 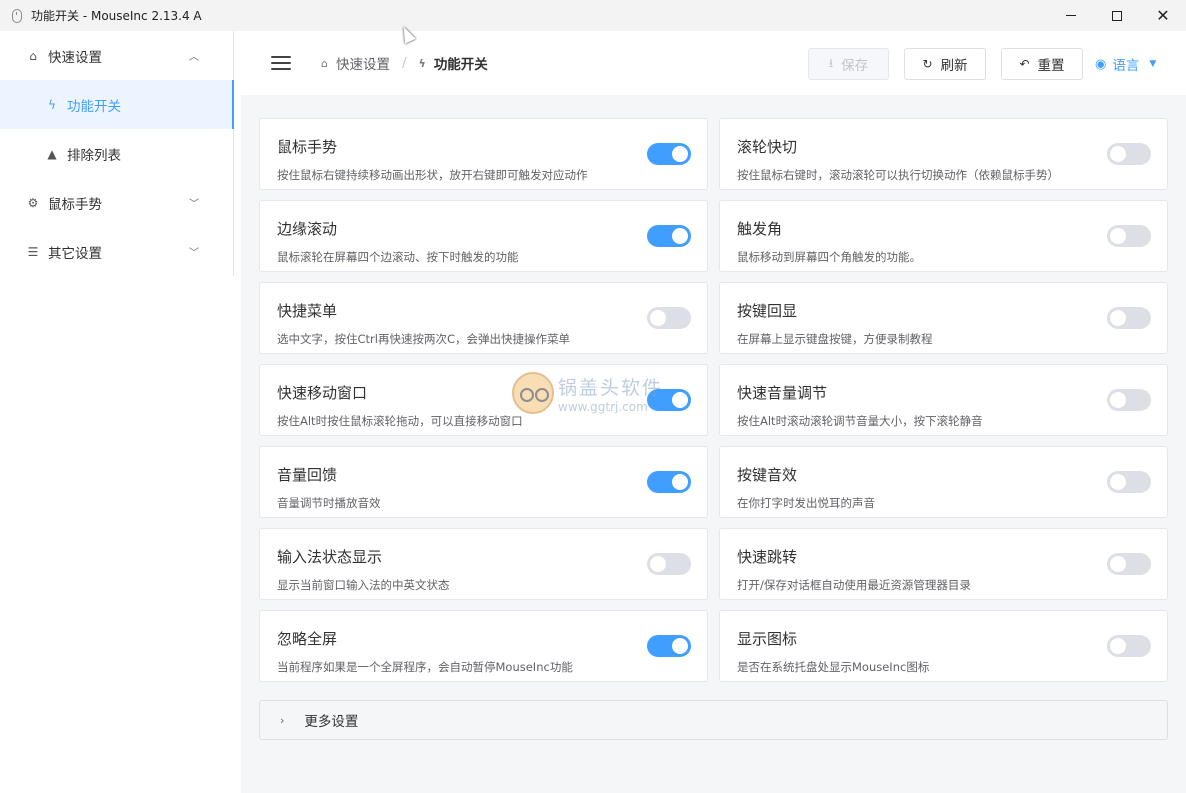 I want to click on feature-title: 快速跳转, so click(x=767, y=557).